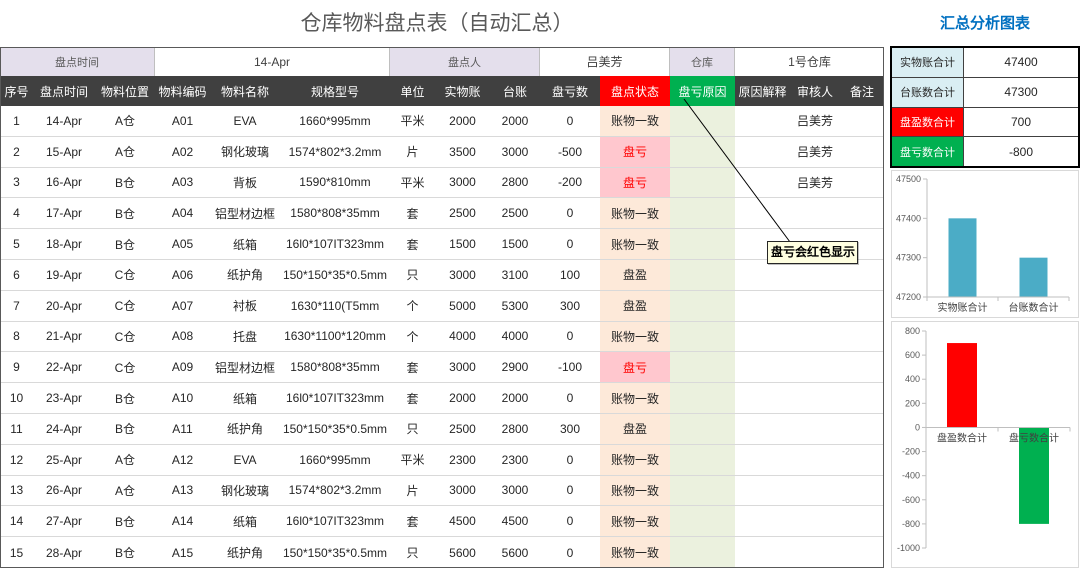  I want to click on surplus-total-value: 700, so click(1021, 122).